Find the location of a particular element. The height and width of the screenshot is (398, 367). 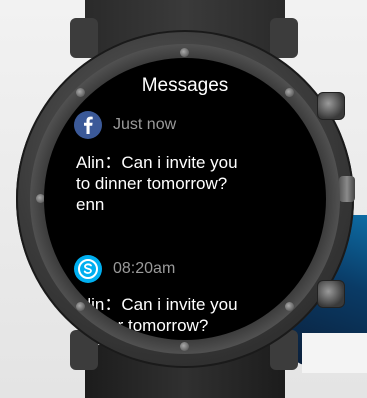

facebook-icon is located at coordinates (88, 125).